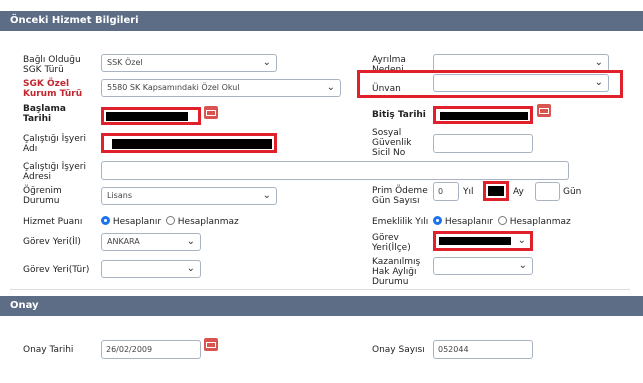 The height and width of the screenshot is (383, 643). What do you see at coordinates (321, 21) in the screenshot?
I see `section-header-previous-service: Önceki Hizmet Bilgileri` at bounding box center [321, 21].